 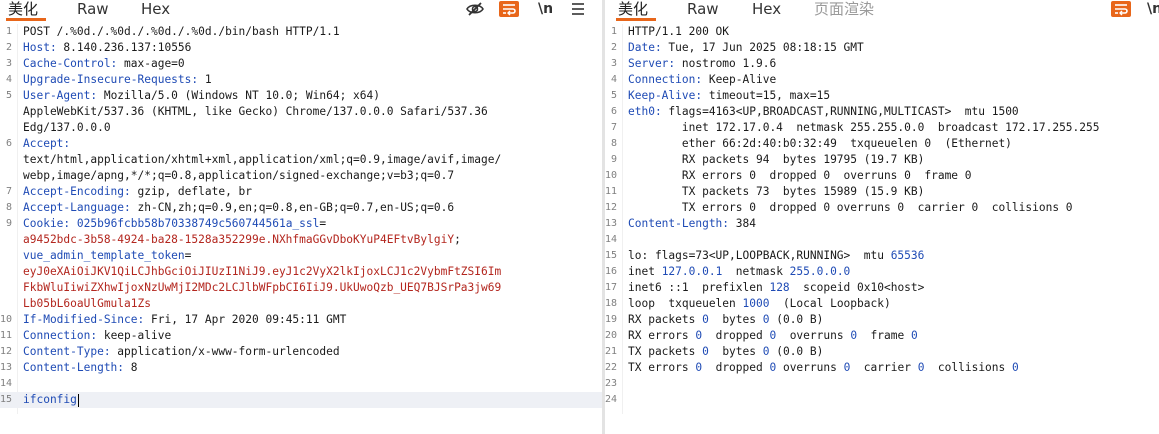 What do you see at coordinates (739, 79) in the screenshot?
I see `text-segment: Keep-Alive` at bounding box center [739, 79].